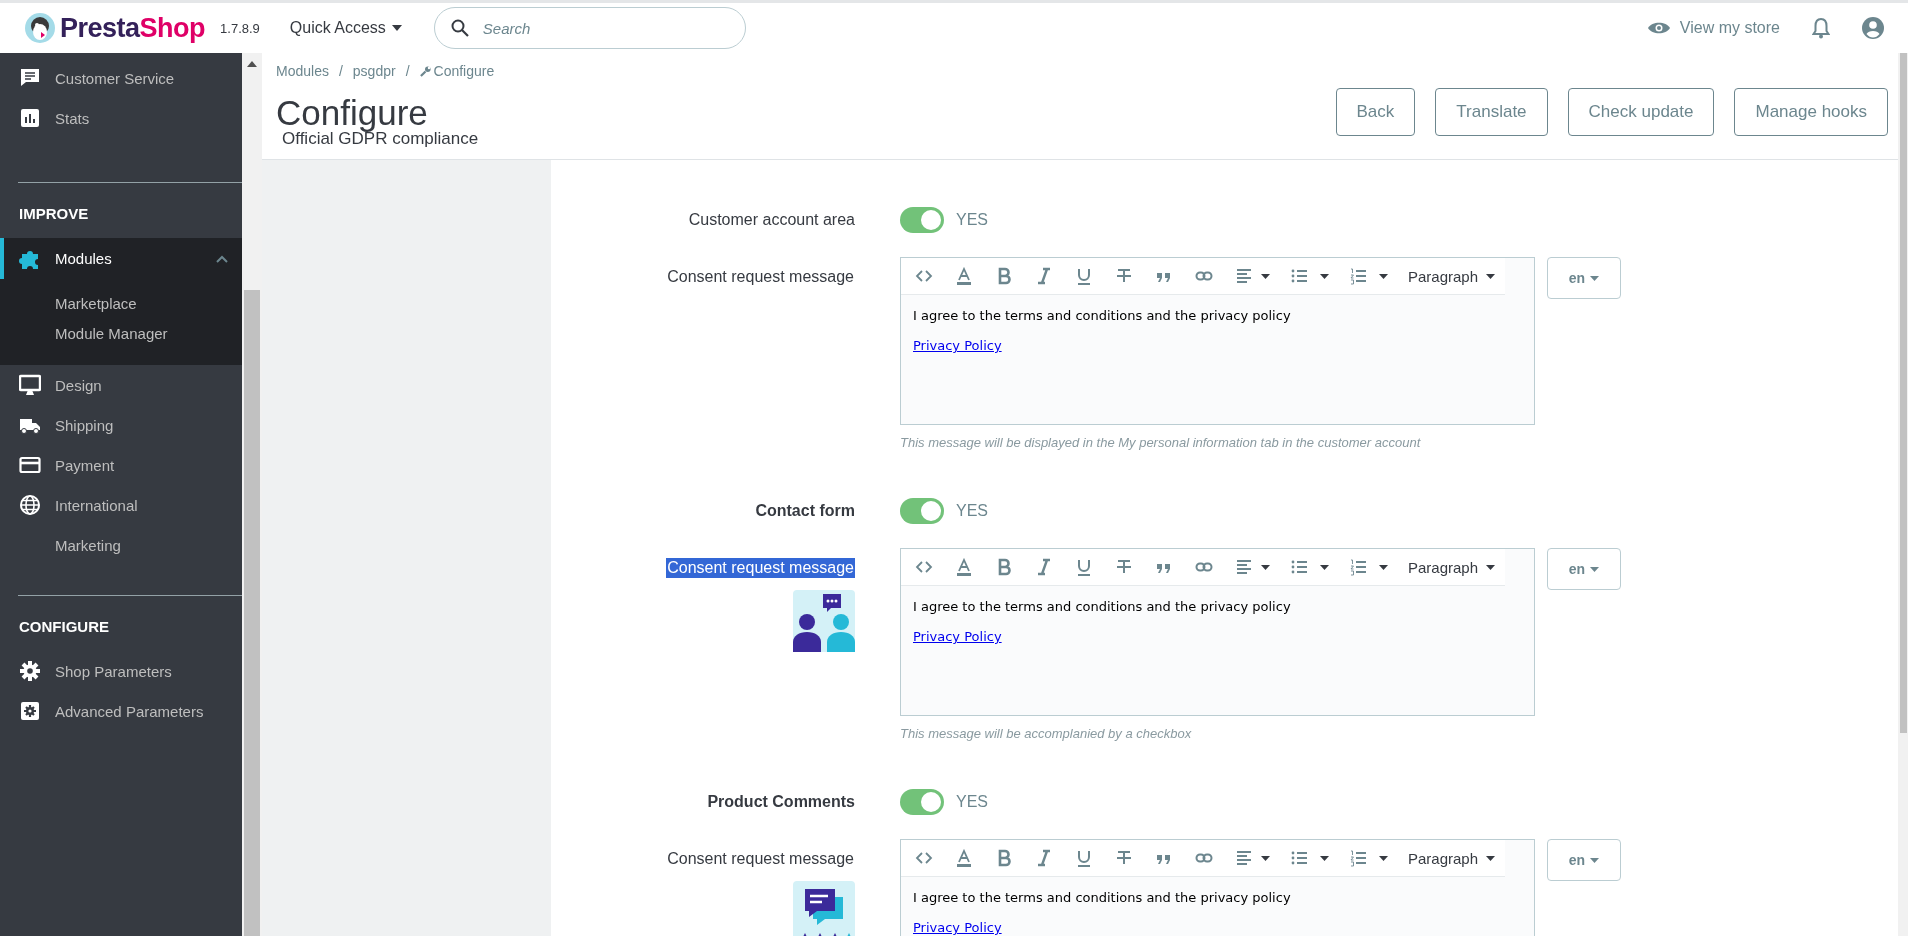 This screenshot has width=1908, height=936. I want to click on breadcrumb-link: Configure, so click(457, 71).